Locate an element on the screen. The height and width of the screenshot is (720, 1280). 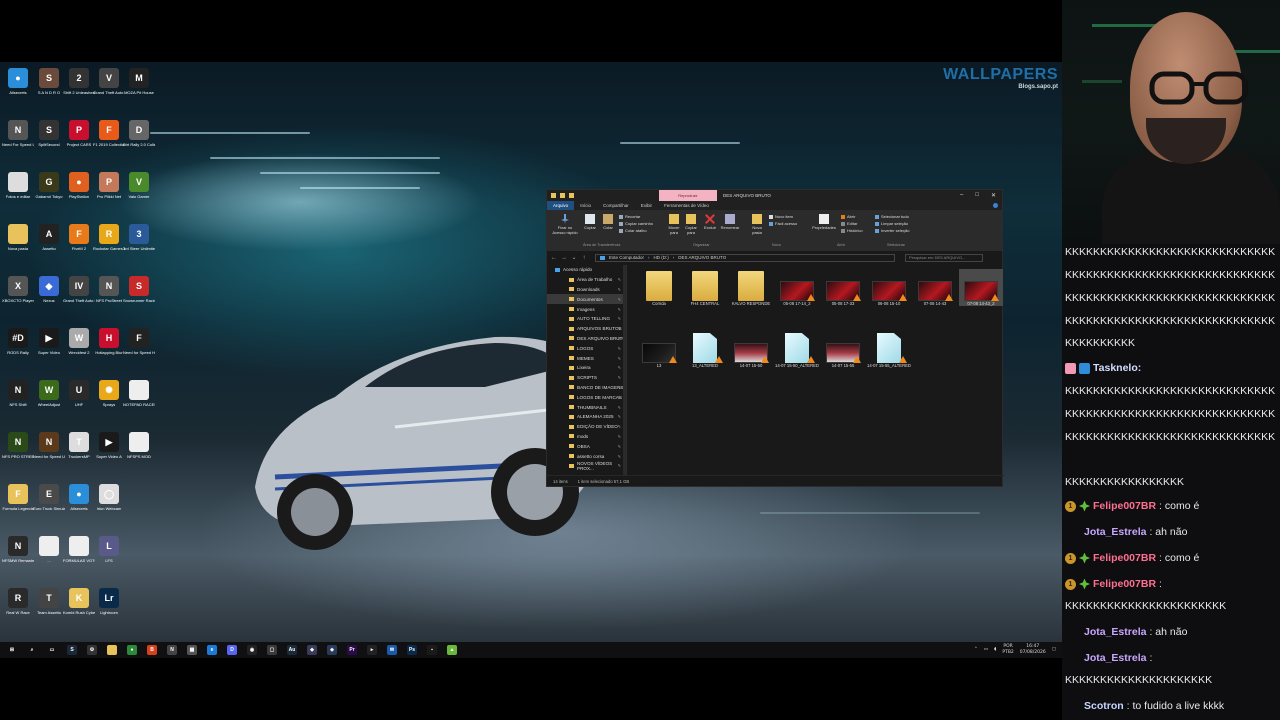
desktop-icon: X XBOXCTO Player is located at coordinates (18, 289).